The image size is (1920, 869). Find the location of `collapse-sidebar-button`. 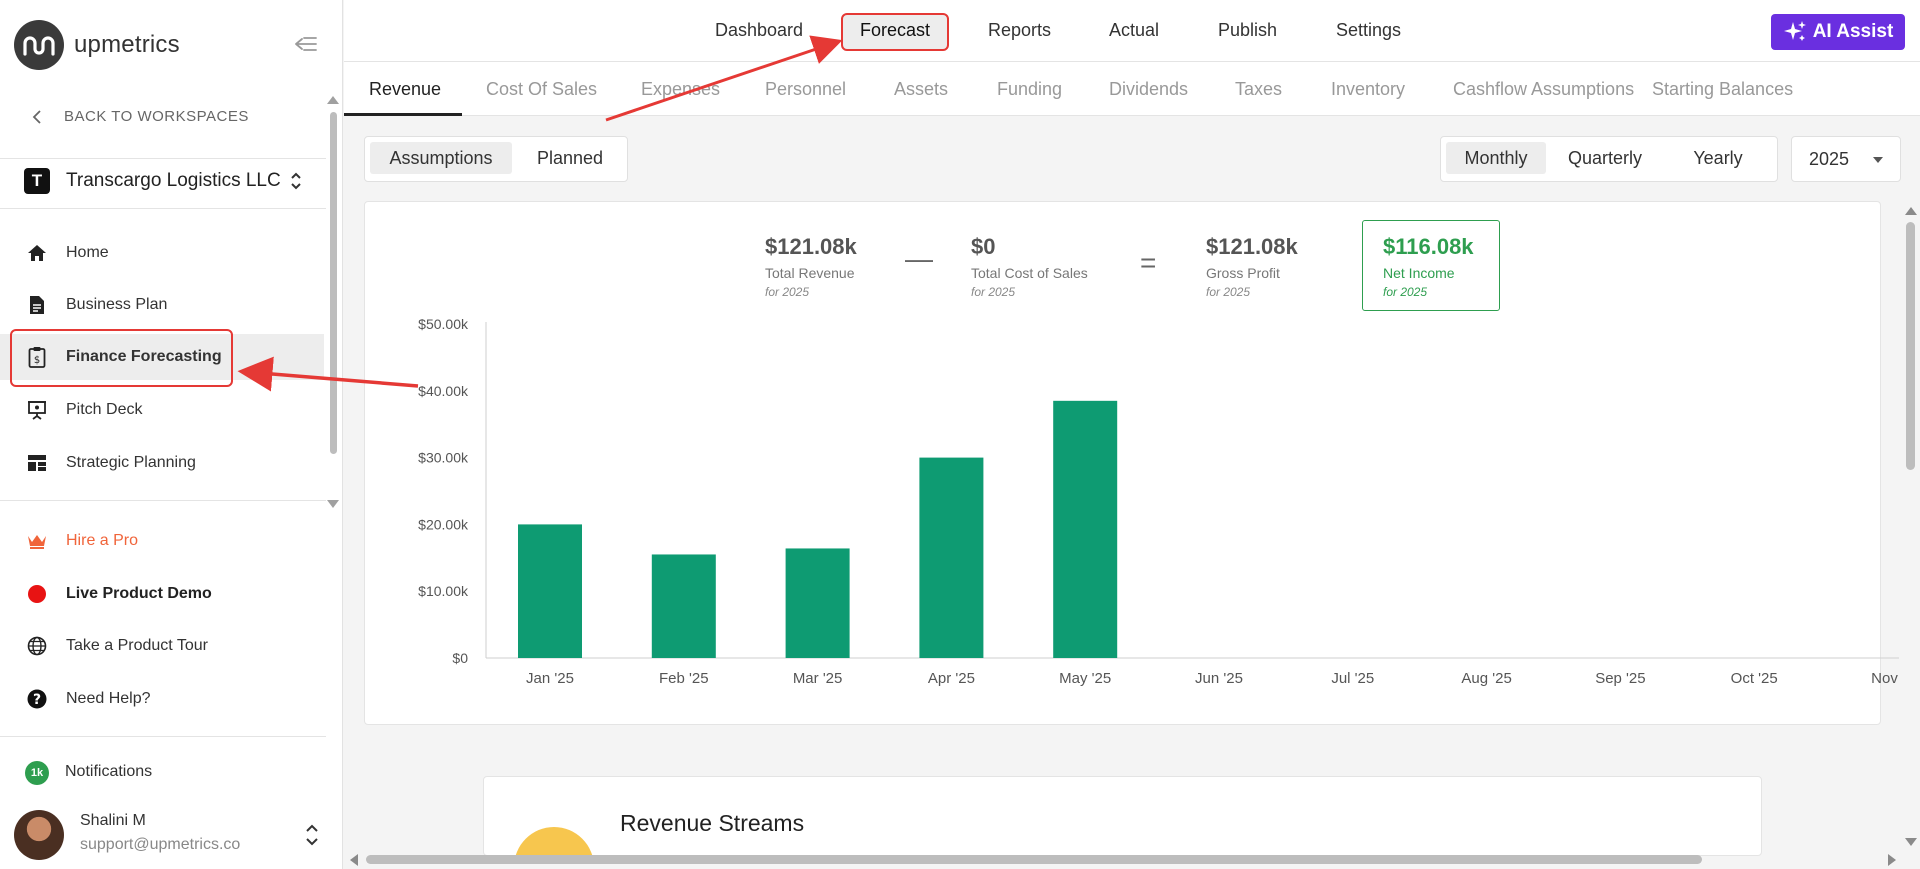

collapse-sidebar-button is located at coordinates (306, 44).